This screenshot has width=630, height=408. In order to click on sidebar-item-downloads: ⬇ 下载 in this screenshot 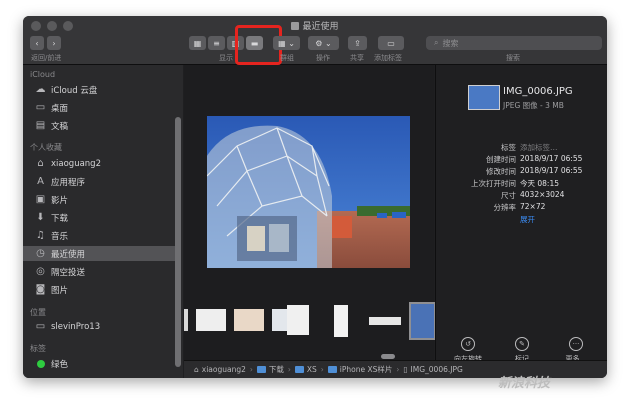, I will do `click(104, 217)`.